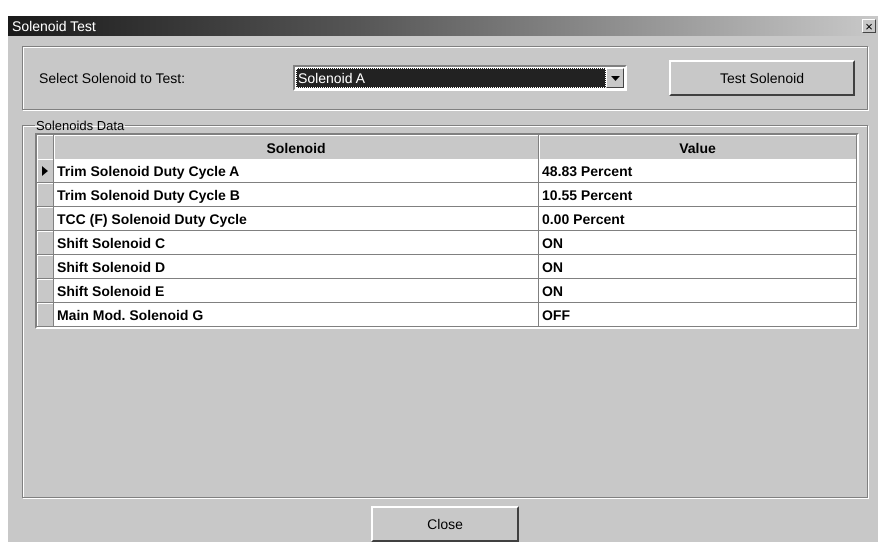 The width and height of the screenshot is (878, 542). What do you see at coordinates (615, 78) in the screenshot?
I see `dropdown-arrow-icon` at bounding box center [615, 78].